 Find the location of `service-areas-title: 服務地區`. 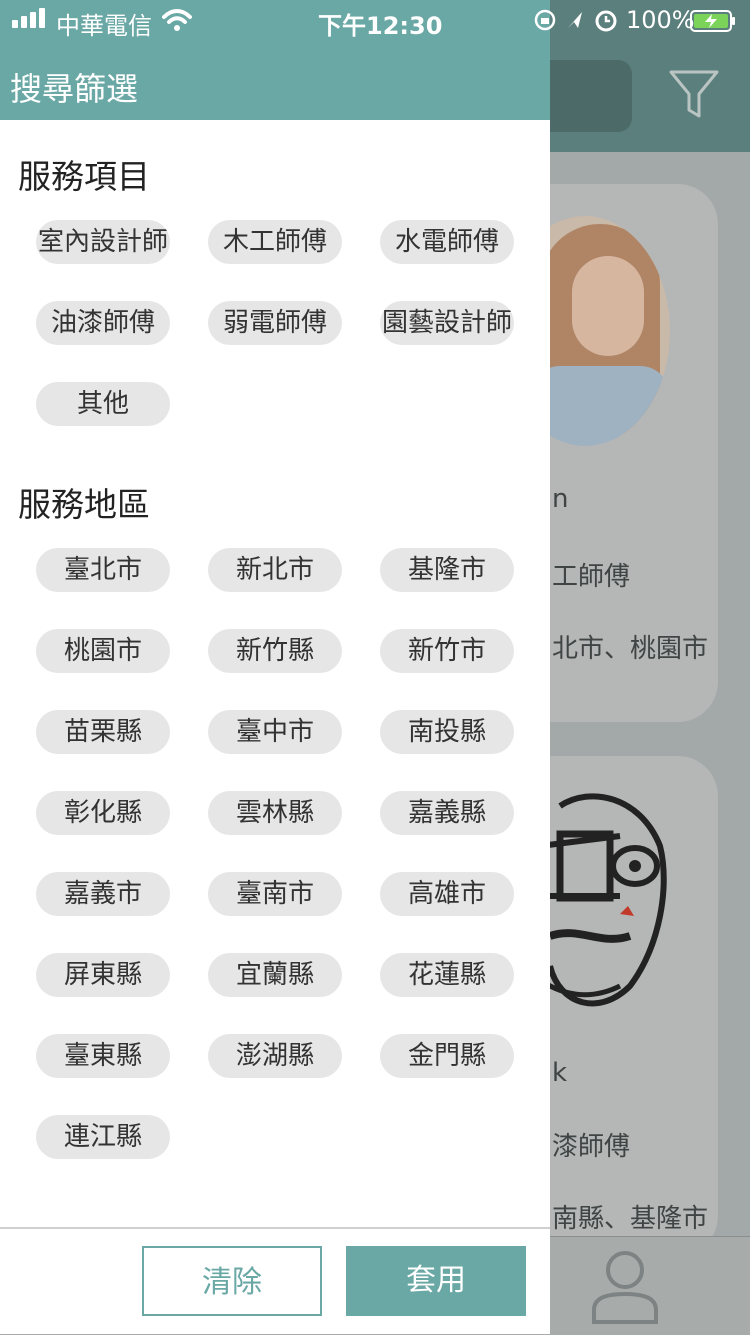

service-areas-title: 服務地區 is located at coordinates (84, 504).